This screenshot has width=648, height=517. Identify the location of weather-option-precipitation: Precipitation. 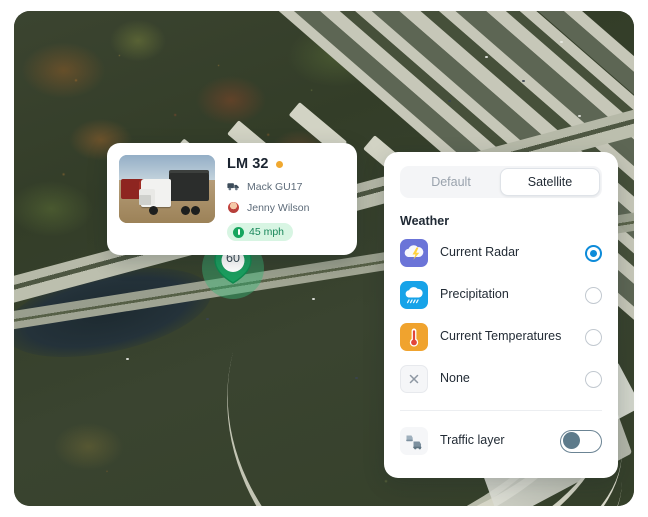
(501, 295).